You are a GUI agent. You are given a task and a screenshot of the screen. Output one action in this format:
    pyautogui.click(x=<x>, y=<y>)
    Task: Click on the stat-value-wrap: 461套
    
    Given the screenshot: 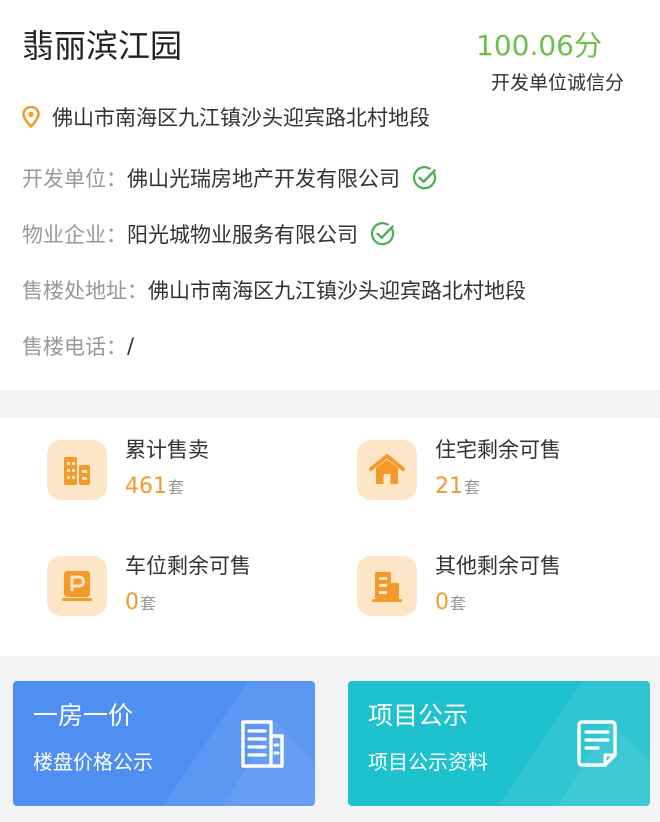 What is the action you would take?
    pyautogui.click(x=154, y=487)
    